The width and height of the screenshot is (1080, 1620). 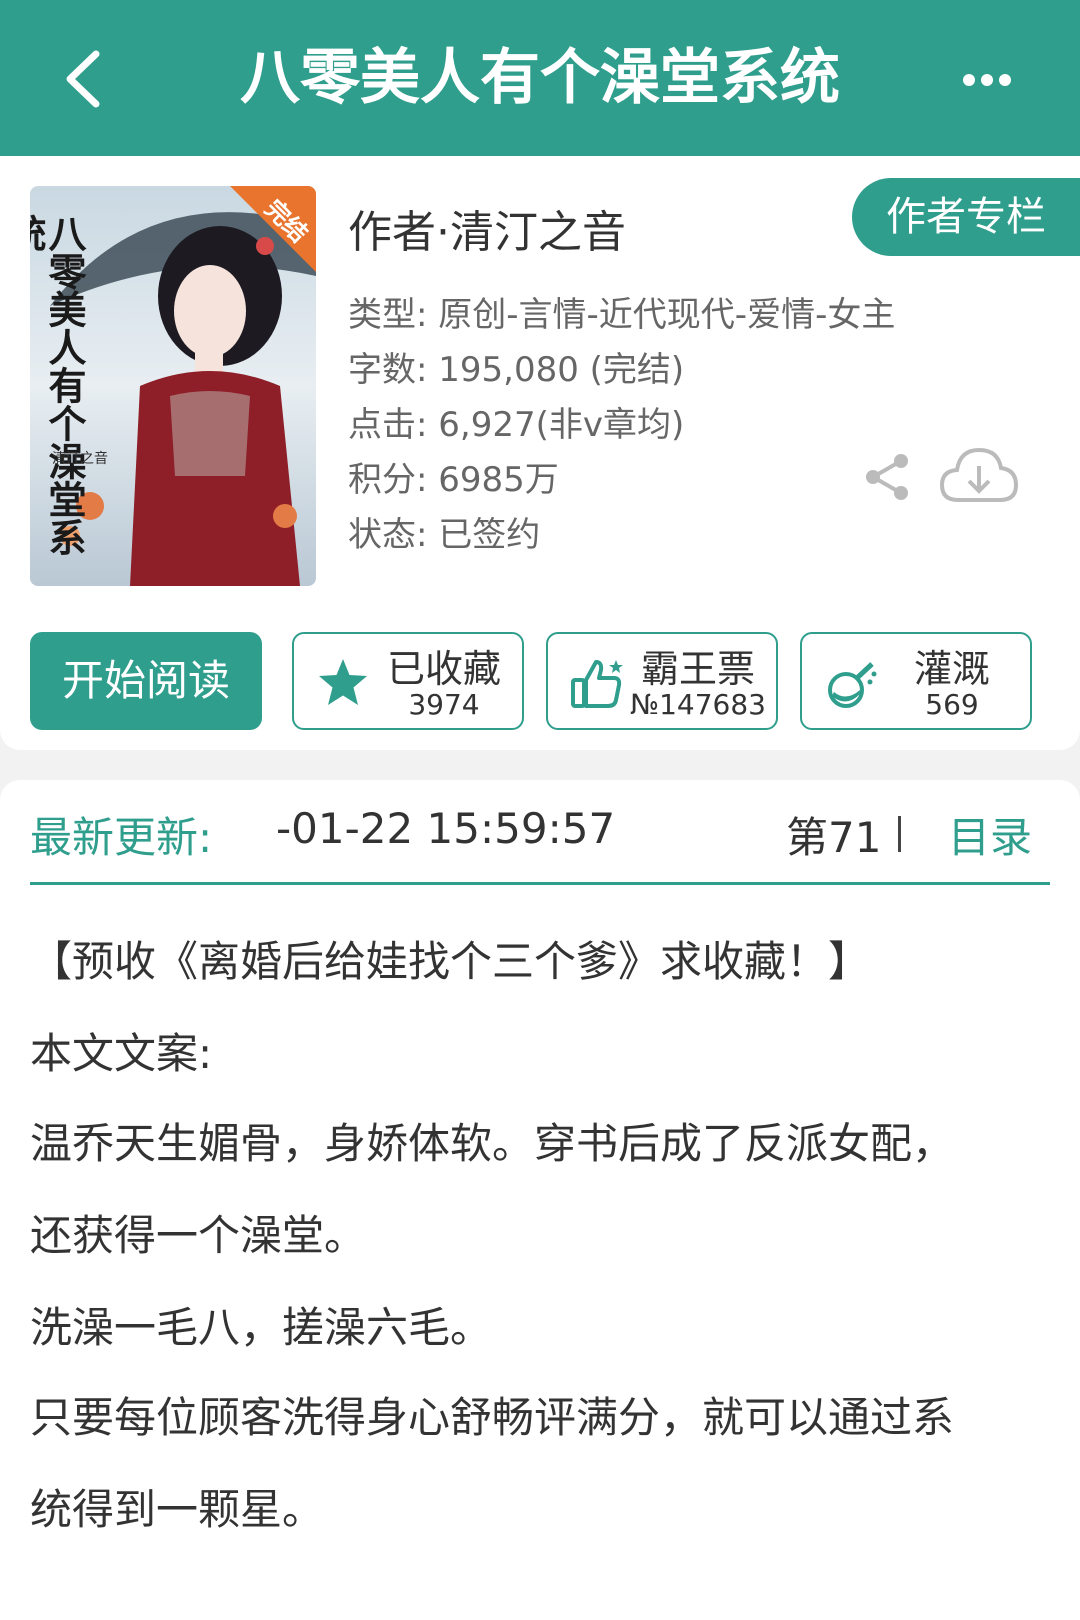 What do you see at coordinates (516, 425) in the screenshot?
I see `meta-clicks: 点击: 6,927(非v章均)` at bounding box center [516, 425].